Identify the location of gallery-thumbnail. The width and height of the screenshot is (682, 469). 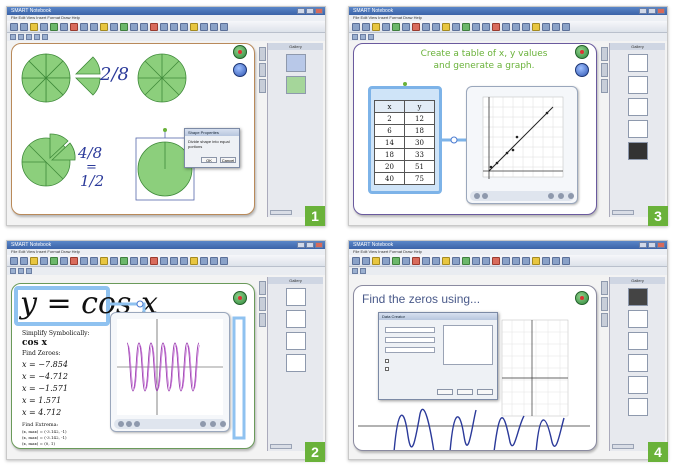
(295, 85).